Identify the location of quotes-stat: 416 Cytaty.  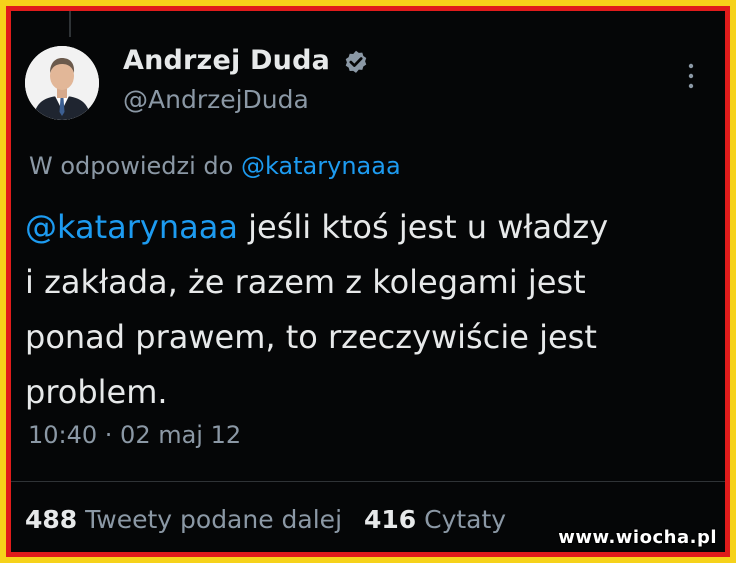
(435, 519).